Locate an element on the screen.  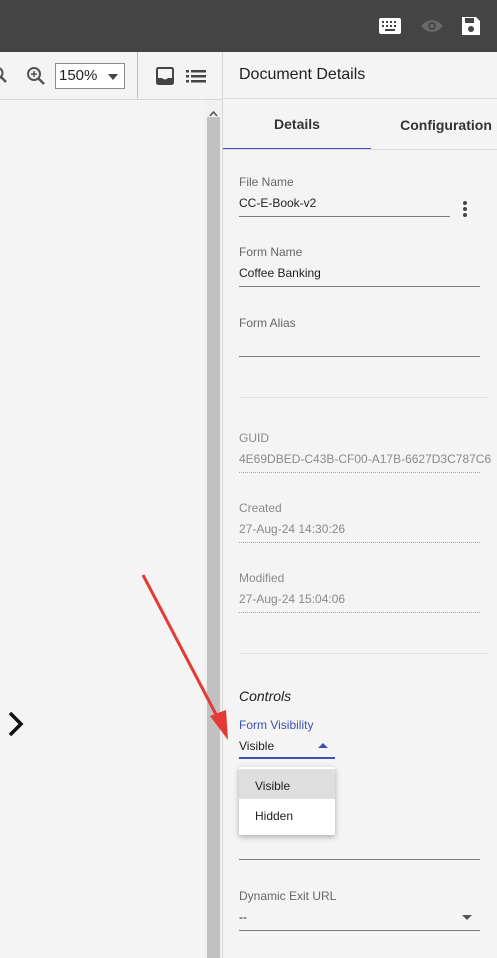
modified-underline is located at coordinates (359, 612).